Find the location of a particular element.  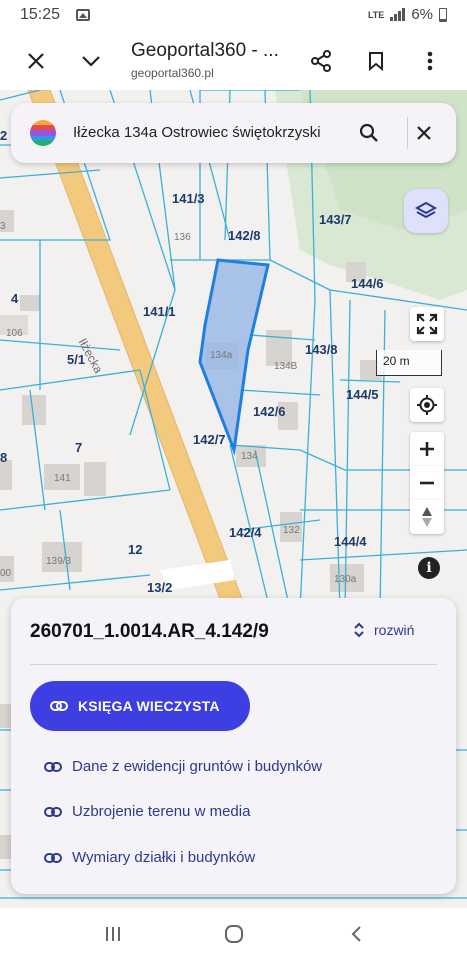

system-nav-bar is located at coordinates (233, 934).